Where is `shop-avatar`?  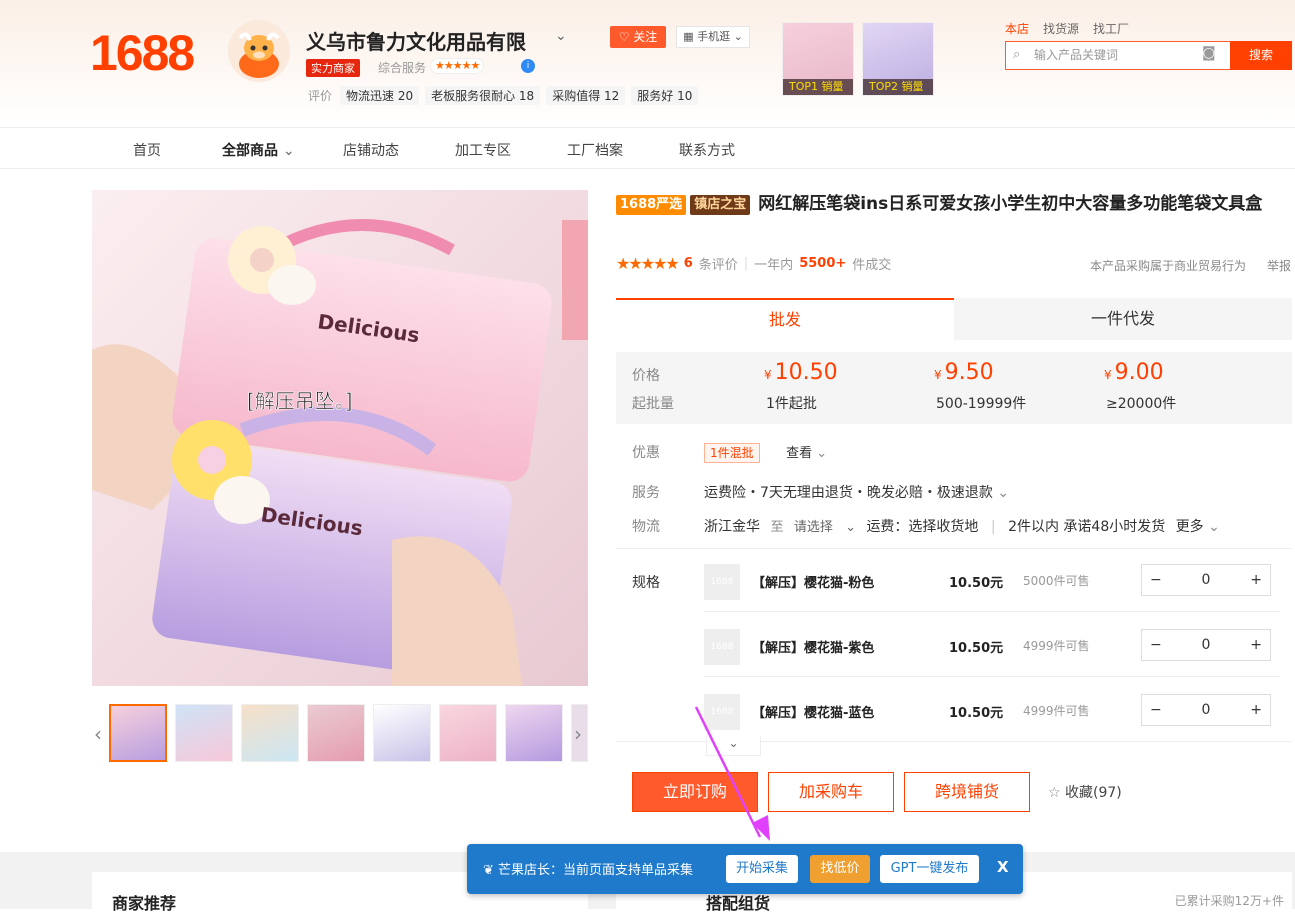 shop-avatar is located at coordinates (259, 51).